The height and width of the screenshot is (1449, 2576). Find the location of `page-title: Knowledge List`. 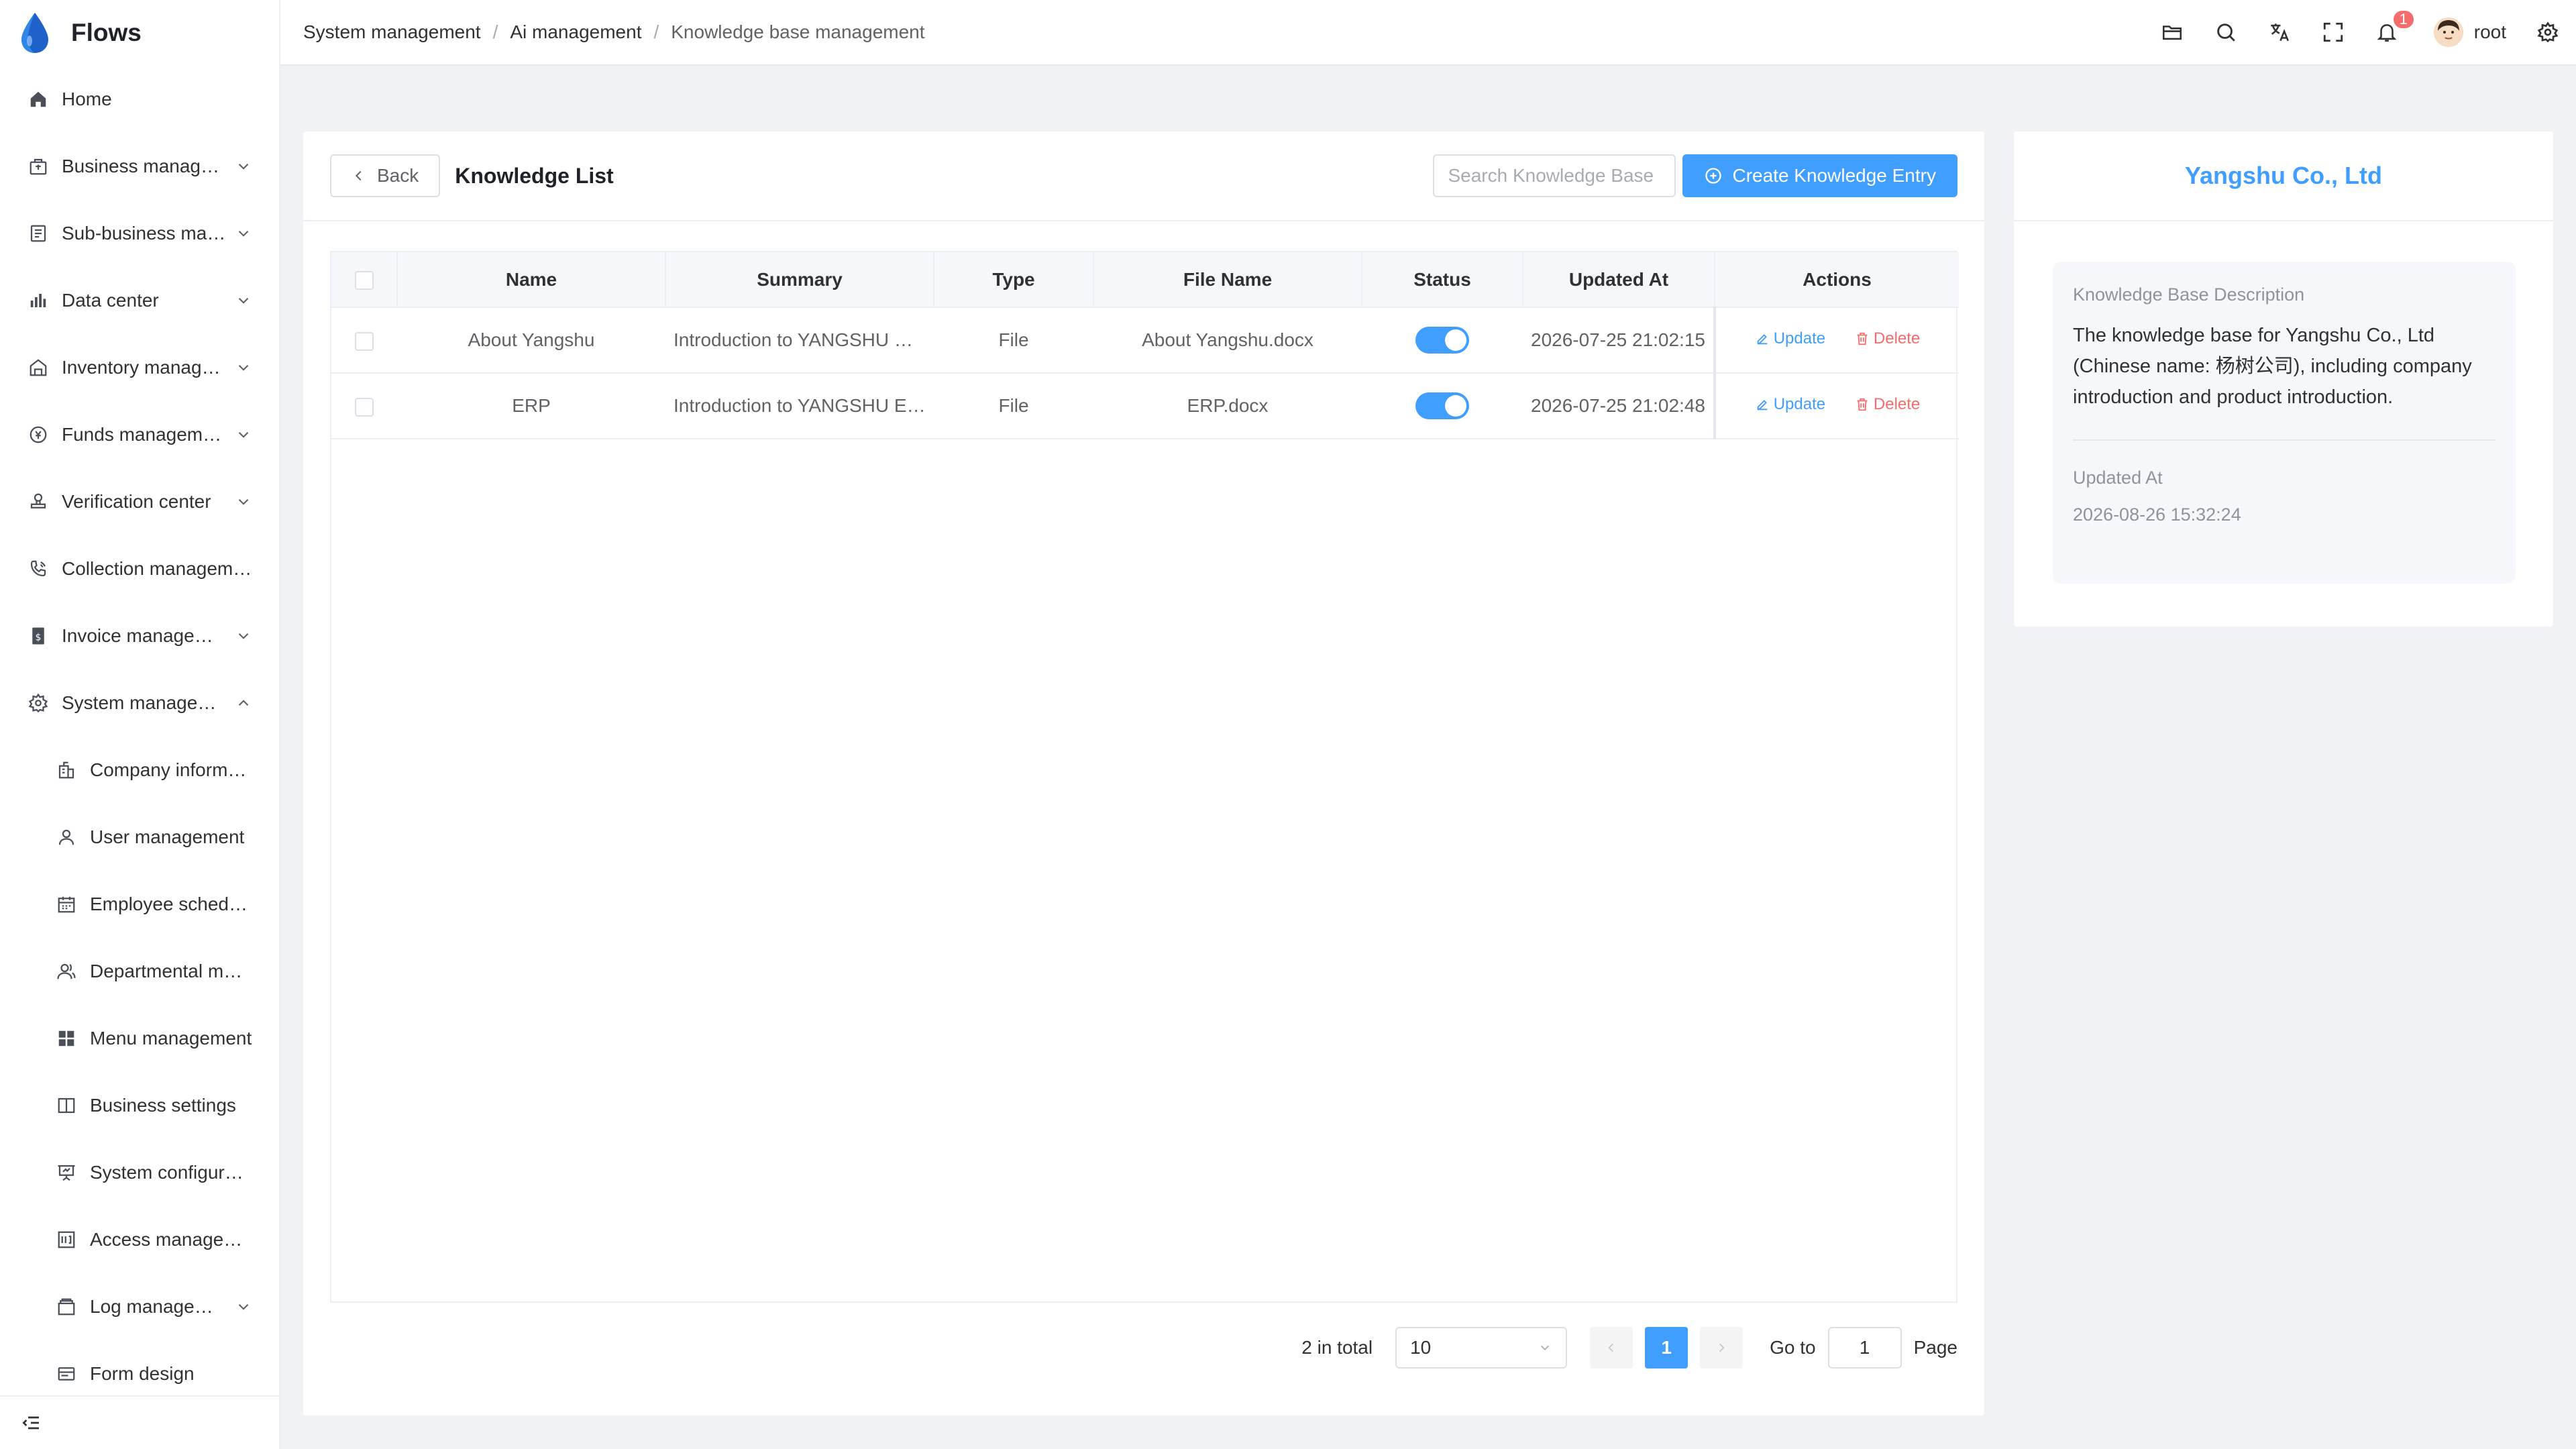

page-title: Knowledge List is located at coordinates (534, 175).